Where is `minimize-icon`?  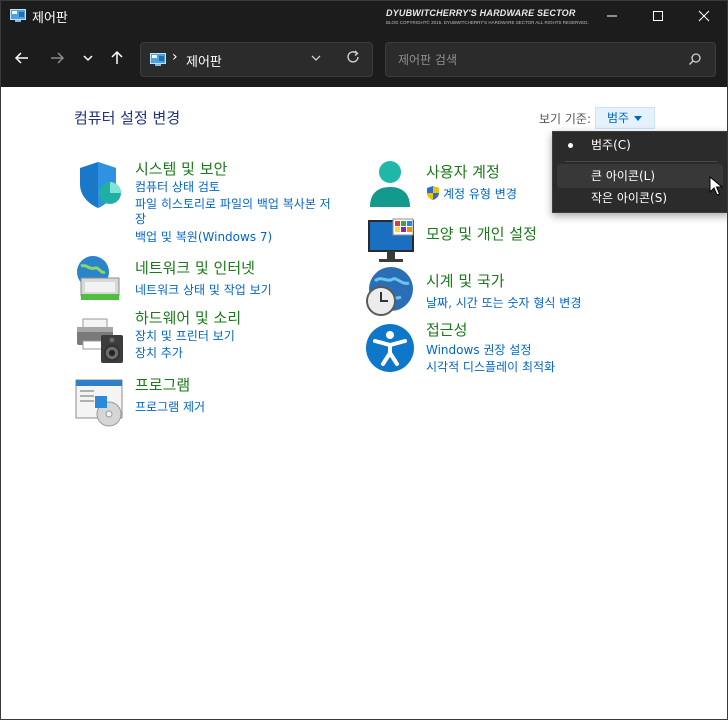 minimize-icon is located at coordinates (612, 16).